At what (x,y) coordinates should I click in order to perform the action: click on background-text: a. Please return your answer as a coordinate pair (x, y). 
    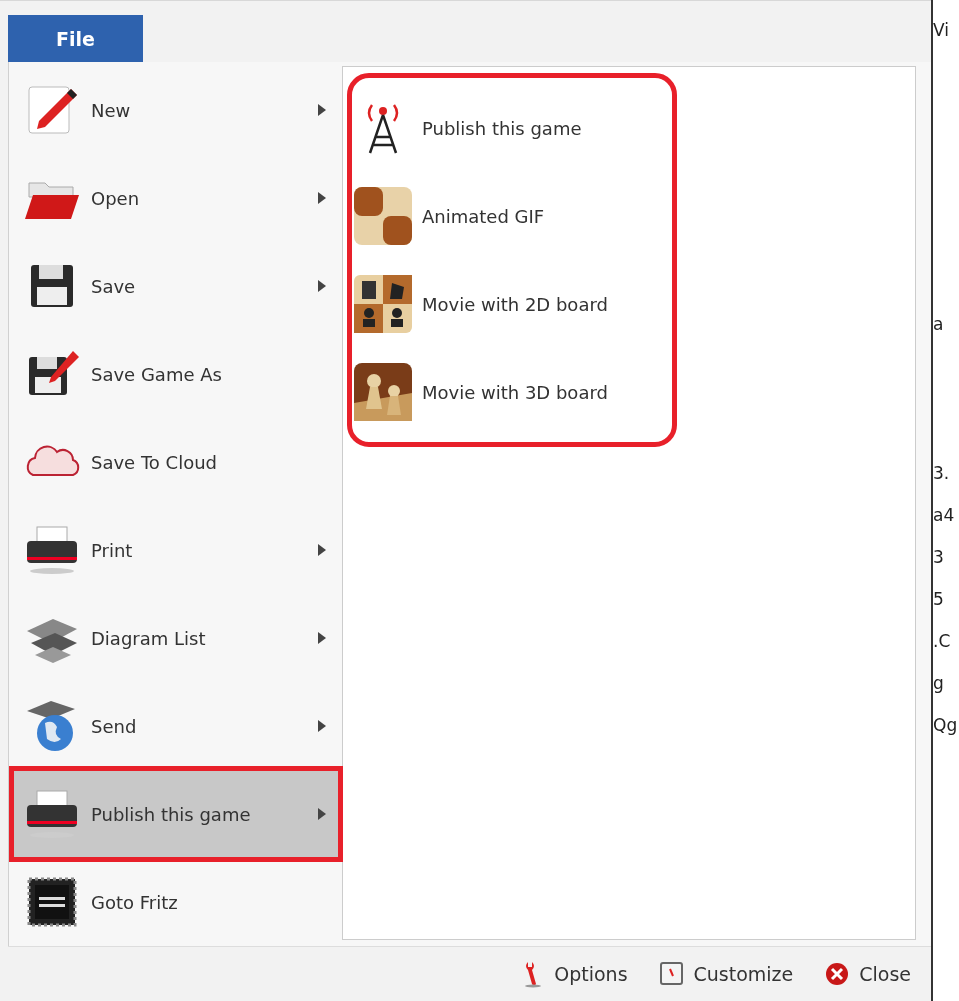
    Looking at the image, I should click on (938, 324).